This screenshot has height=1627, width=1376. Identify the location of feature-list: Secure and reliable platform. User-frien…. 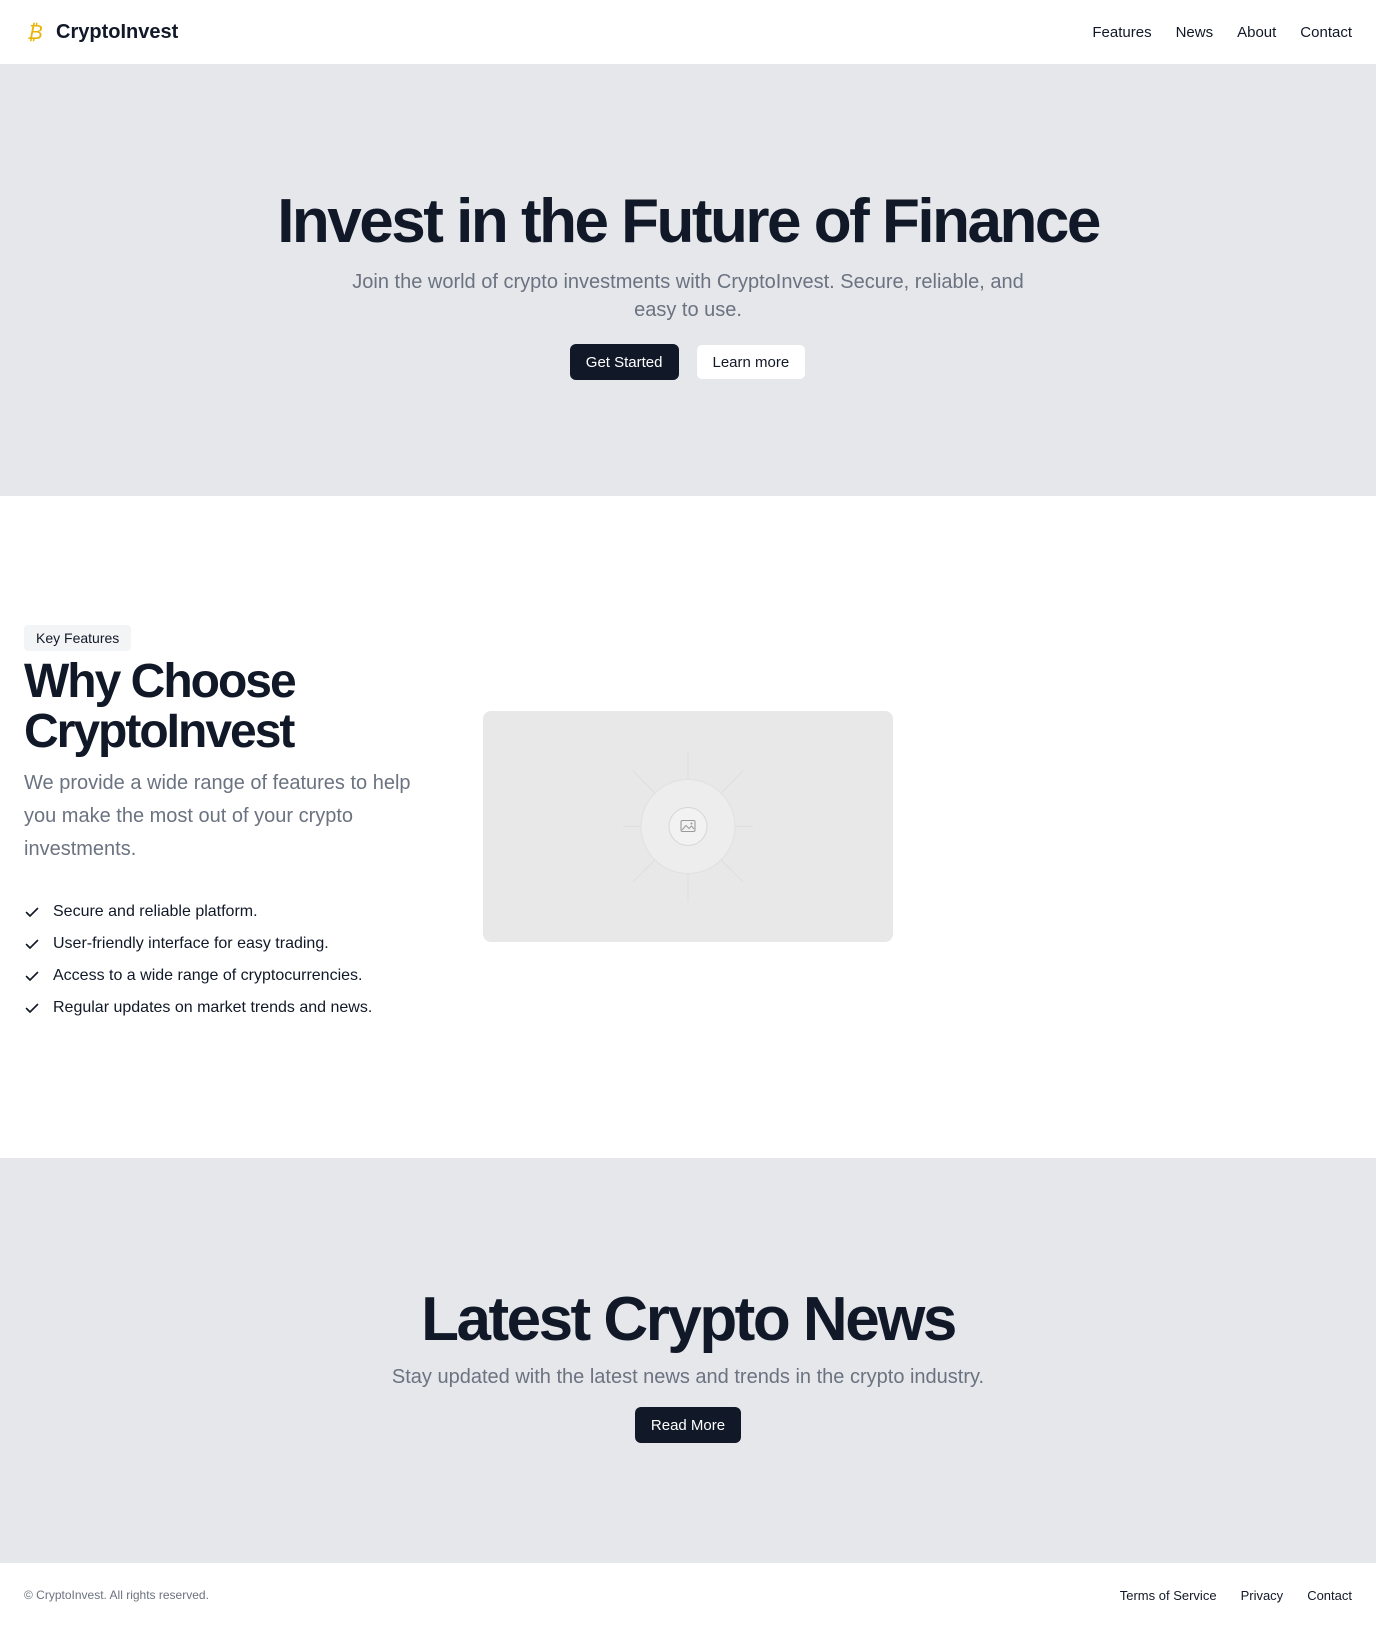
(234, 960).